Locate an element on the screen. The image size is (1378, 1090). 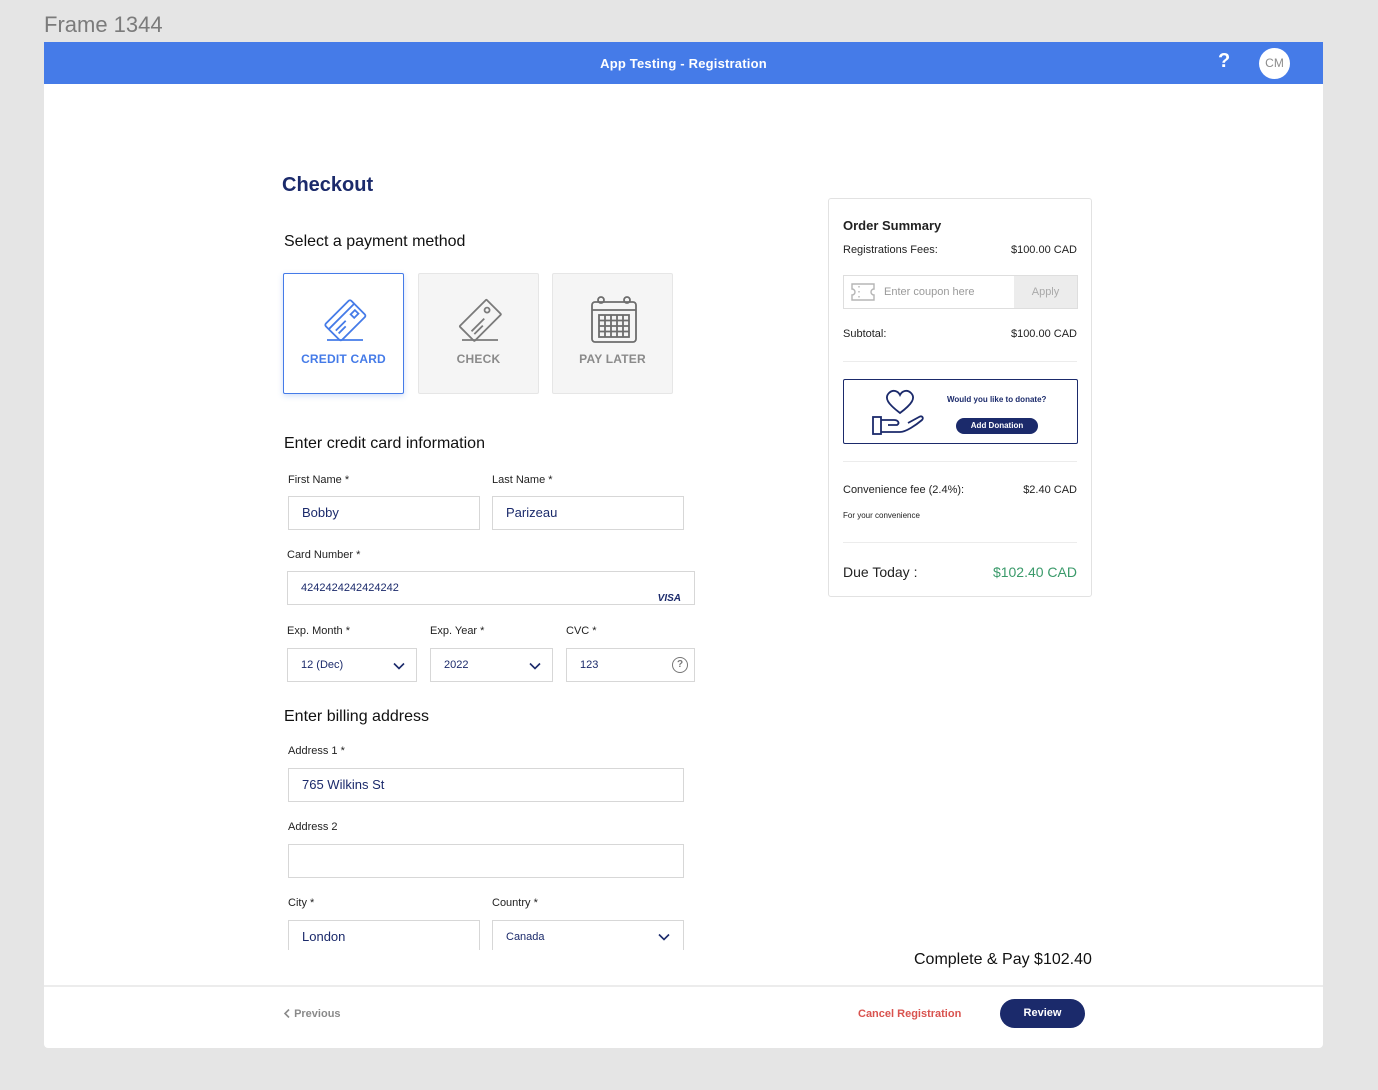
coupon-field: Enter coupon here Apply is located at coordinates (960, 292).